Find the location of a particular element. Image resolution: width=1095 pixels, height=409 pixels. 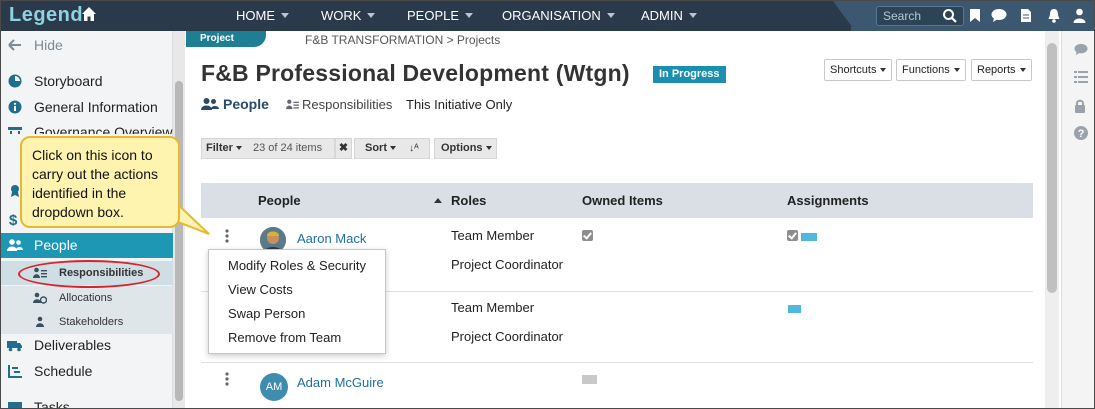

sidebar-hide: Hide is located at coordinates (87, 45).